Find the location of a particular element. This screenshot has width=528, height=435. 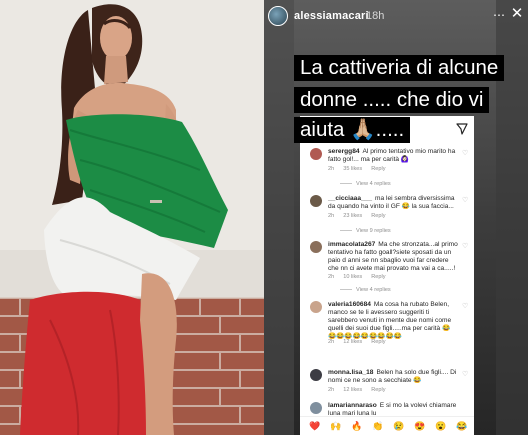

story-username: alessiamacari is located at coordinates (331, 16).